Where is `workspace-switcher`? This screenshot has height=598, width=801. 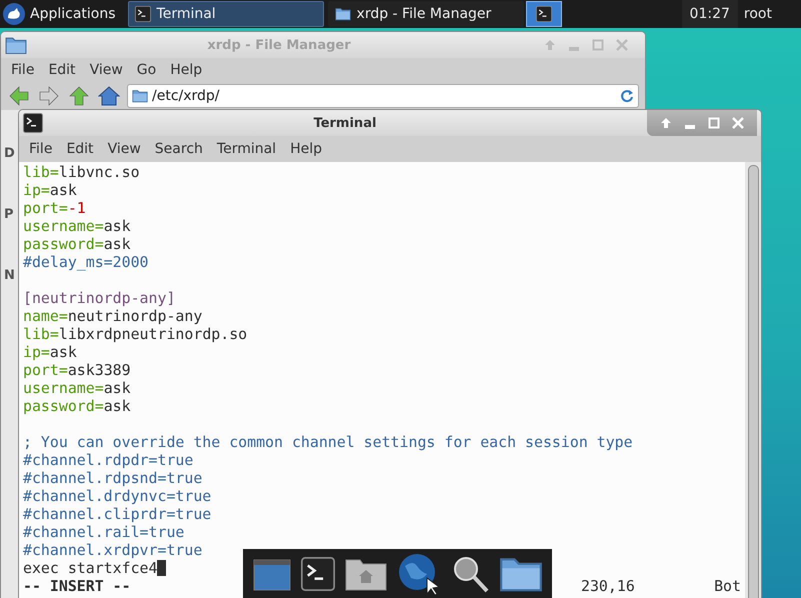
workspace-switcher is located at coordinates (544, 14).